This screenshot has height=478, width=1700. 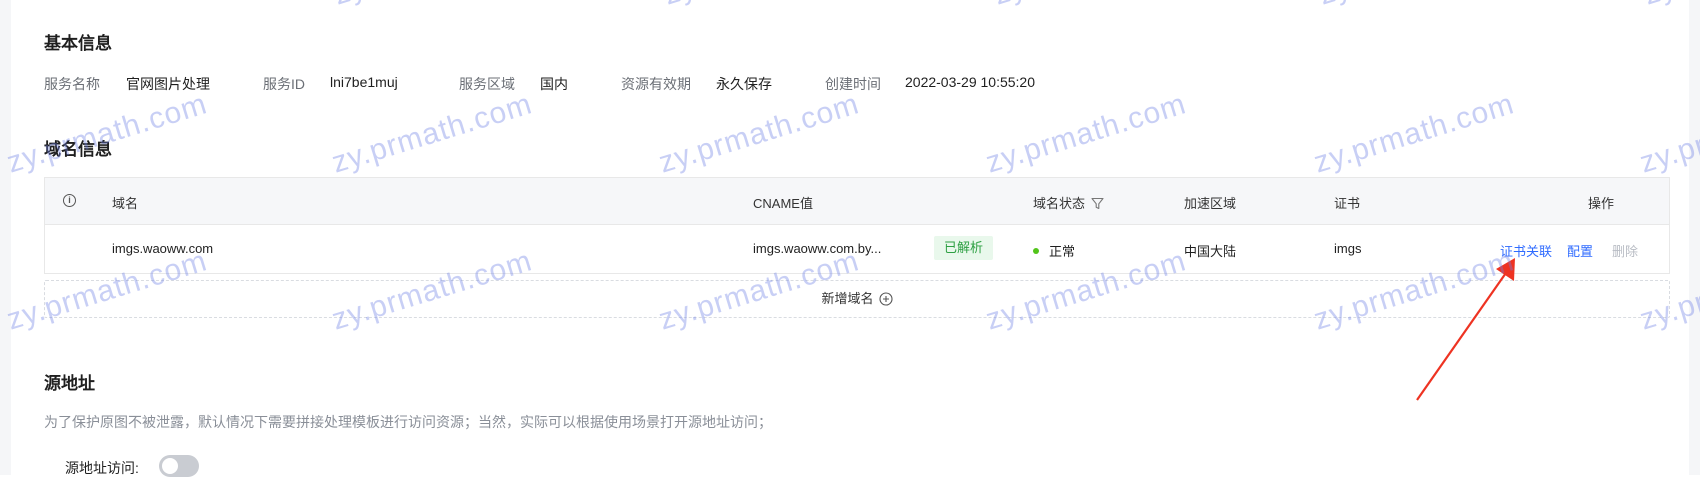 I want to click on domain-info-title: 域名信息, so click(x=78, y=149).